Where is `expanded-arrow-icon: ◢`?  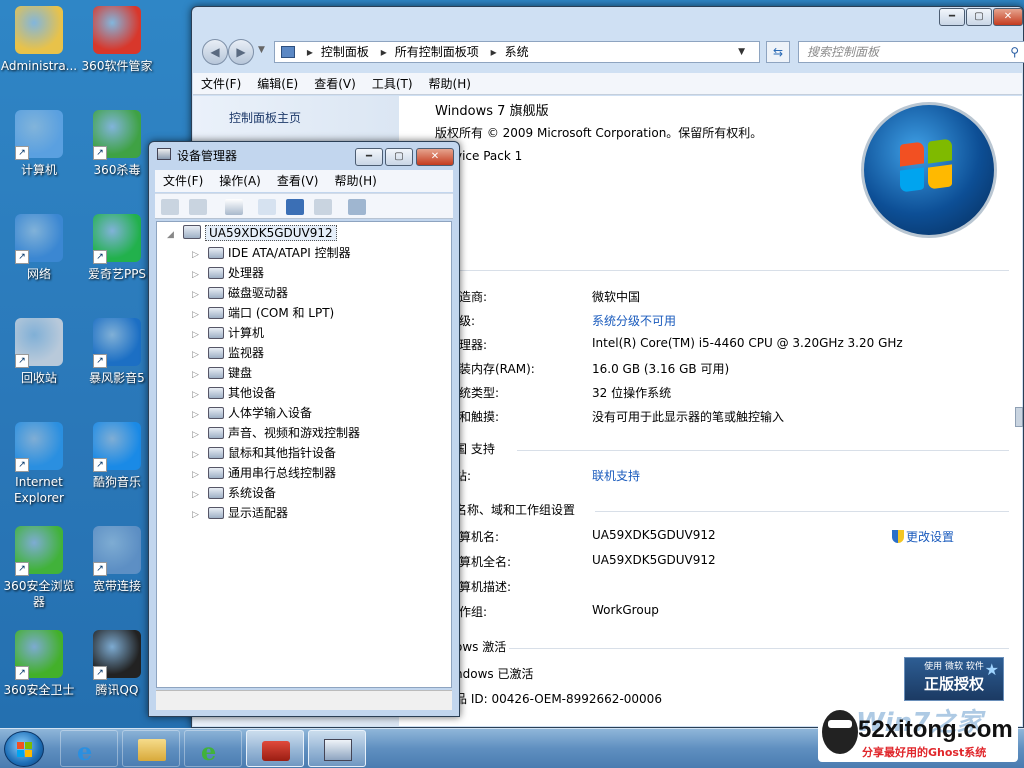
expanded-arrow-icon: ◢ is located at coordinates (172, 235).